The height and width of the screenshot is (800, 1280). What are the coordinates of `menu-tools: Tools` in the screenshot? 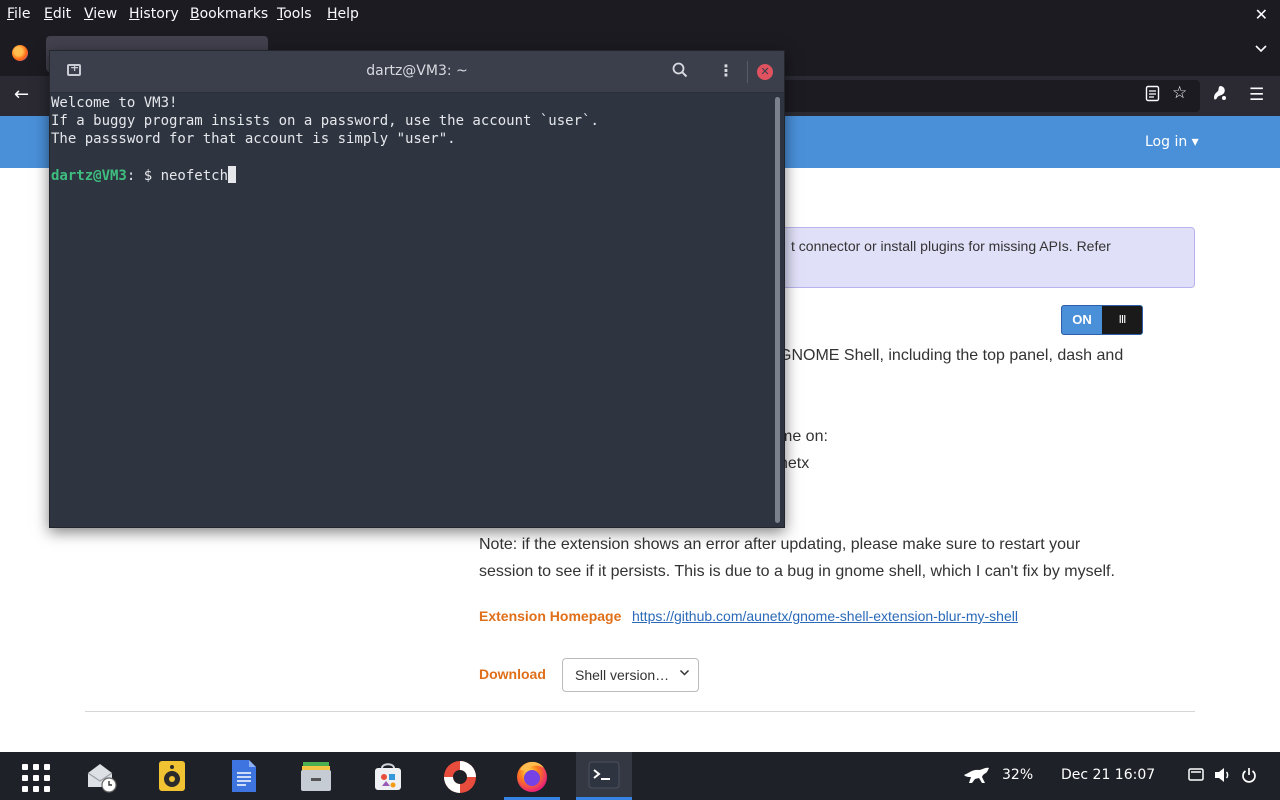 It's located at (294, 14).